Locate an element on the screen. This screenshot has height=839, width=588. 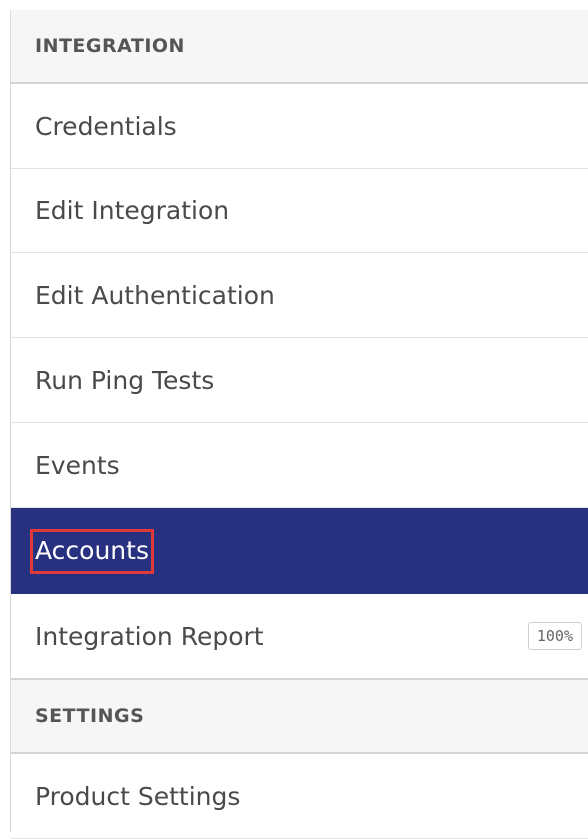
menu-item-label: Integration Report is located at coordinates (149, 636).